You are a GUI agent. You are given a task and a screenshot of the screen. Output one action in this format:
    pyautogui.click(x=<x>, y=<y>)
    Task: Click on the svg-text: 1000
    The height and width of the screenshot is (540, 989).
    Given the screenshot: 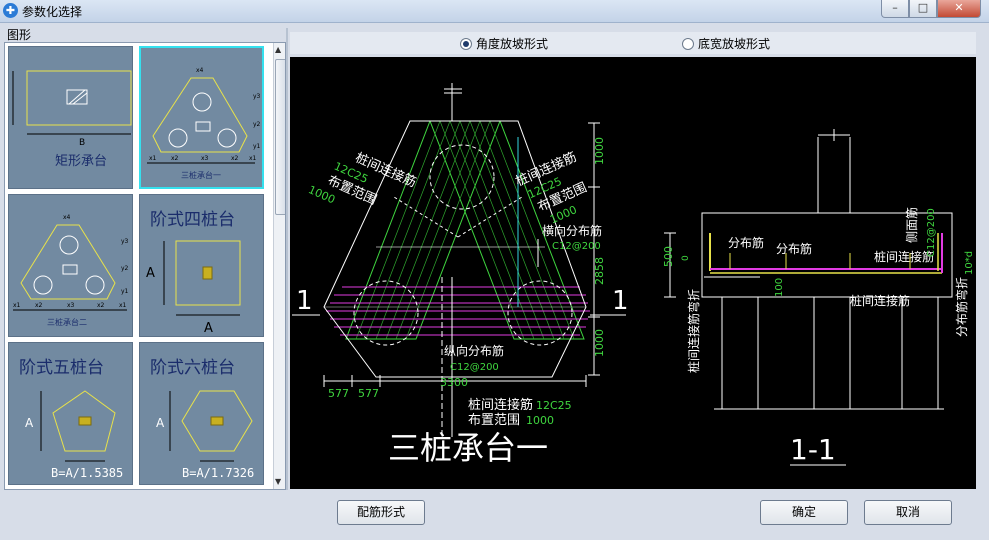 What is the action you would take?
    pyautogui.click(x=540, y=420)
    